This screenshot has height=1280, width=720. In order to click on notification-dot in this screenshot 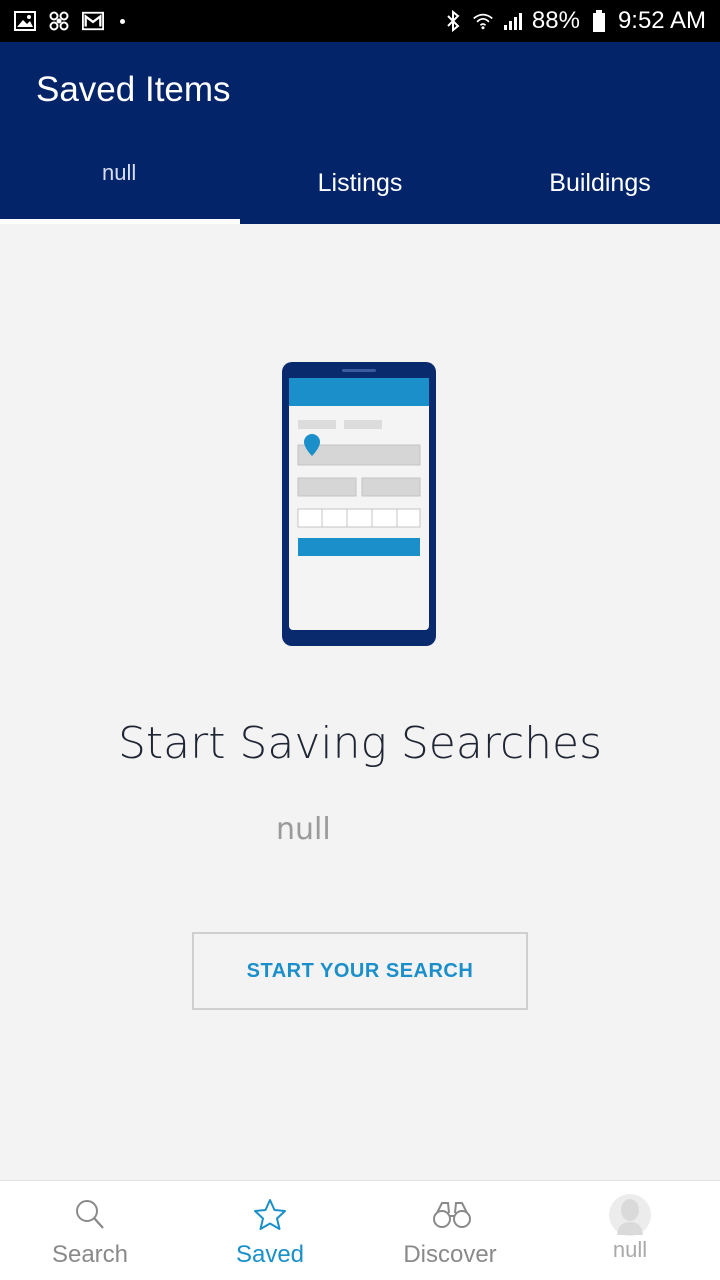, I will do `click(122, 21)`.